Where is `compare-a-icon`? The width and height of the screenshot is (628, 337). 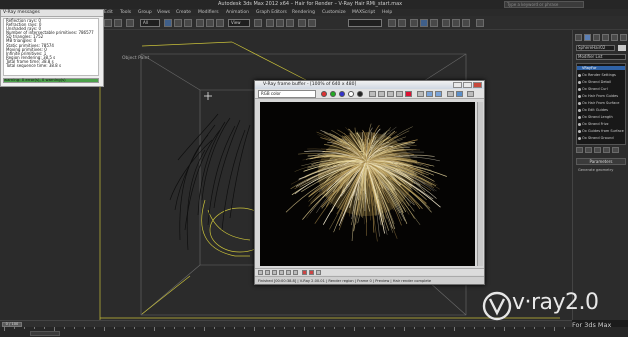
compare-a-icon is located at coordinates (304, 272).